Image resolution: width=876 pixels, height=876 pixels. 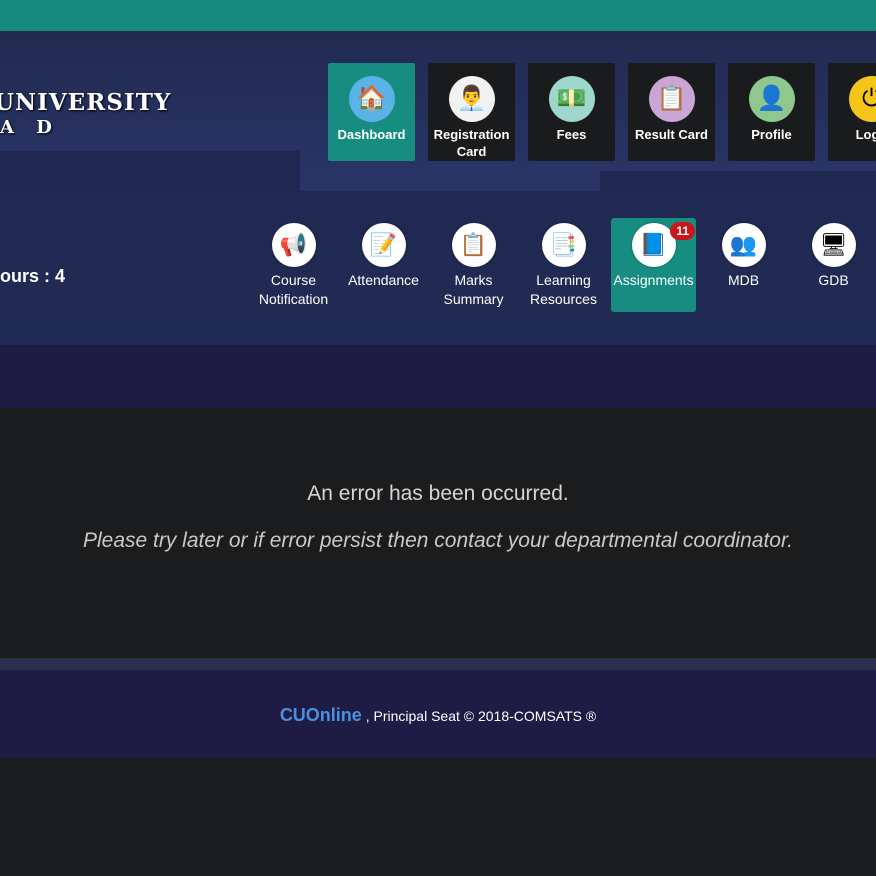 What do you see at coordinates (563, 245) in the screenshot?
I see `learning-resources-icon: 📑` at bounding box center [563, 245].